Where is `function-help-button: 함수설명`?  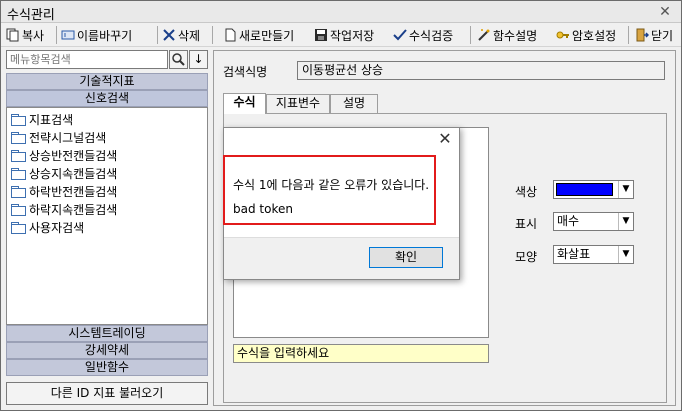 function-help-button: 함수설명 is located at coordinates (507, 35).